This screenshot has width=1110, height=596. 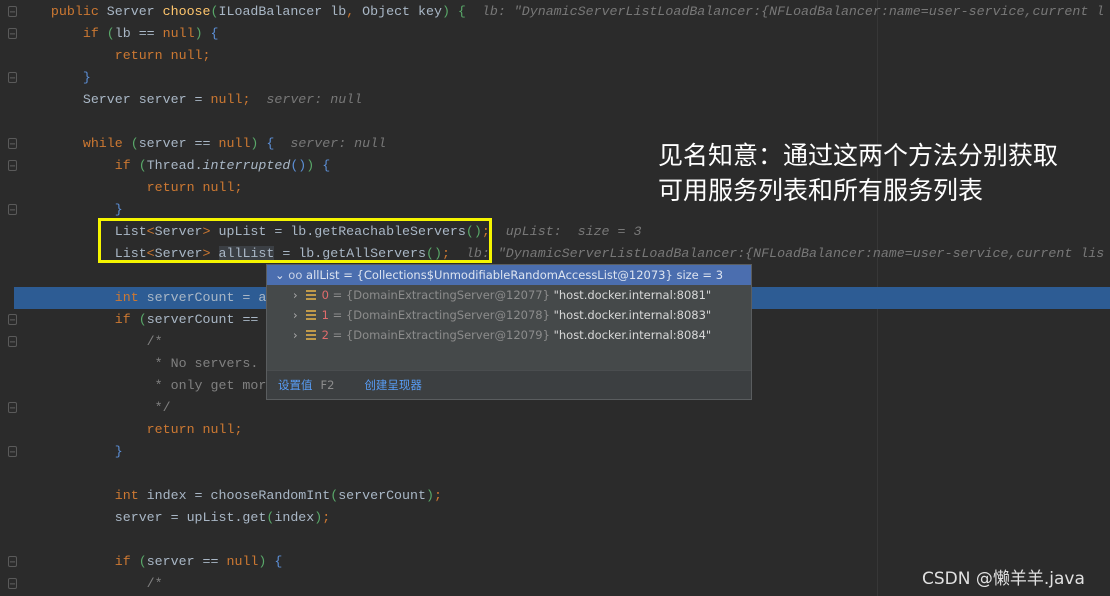 I want to click on code-token: Thread., so click(x=174, y=165).